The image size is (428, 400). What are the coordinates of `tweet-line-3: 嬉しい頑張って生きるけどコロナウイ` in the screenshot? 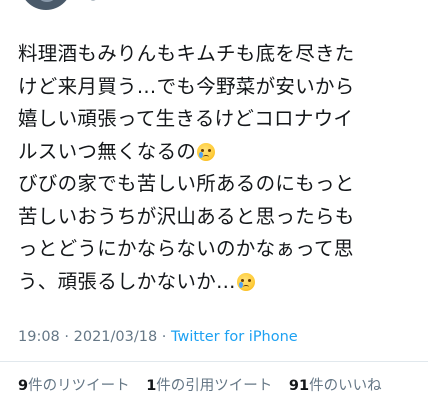 It's located at (186, 118).